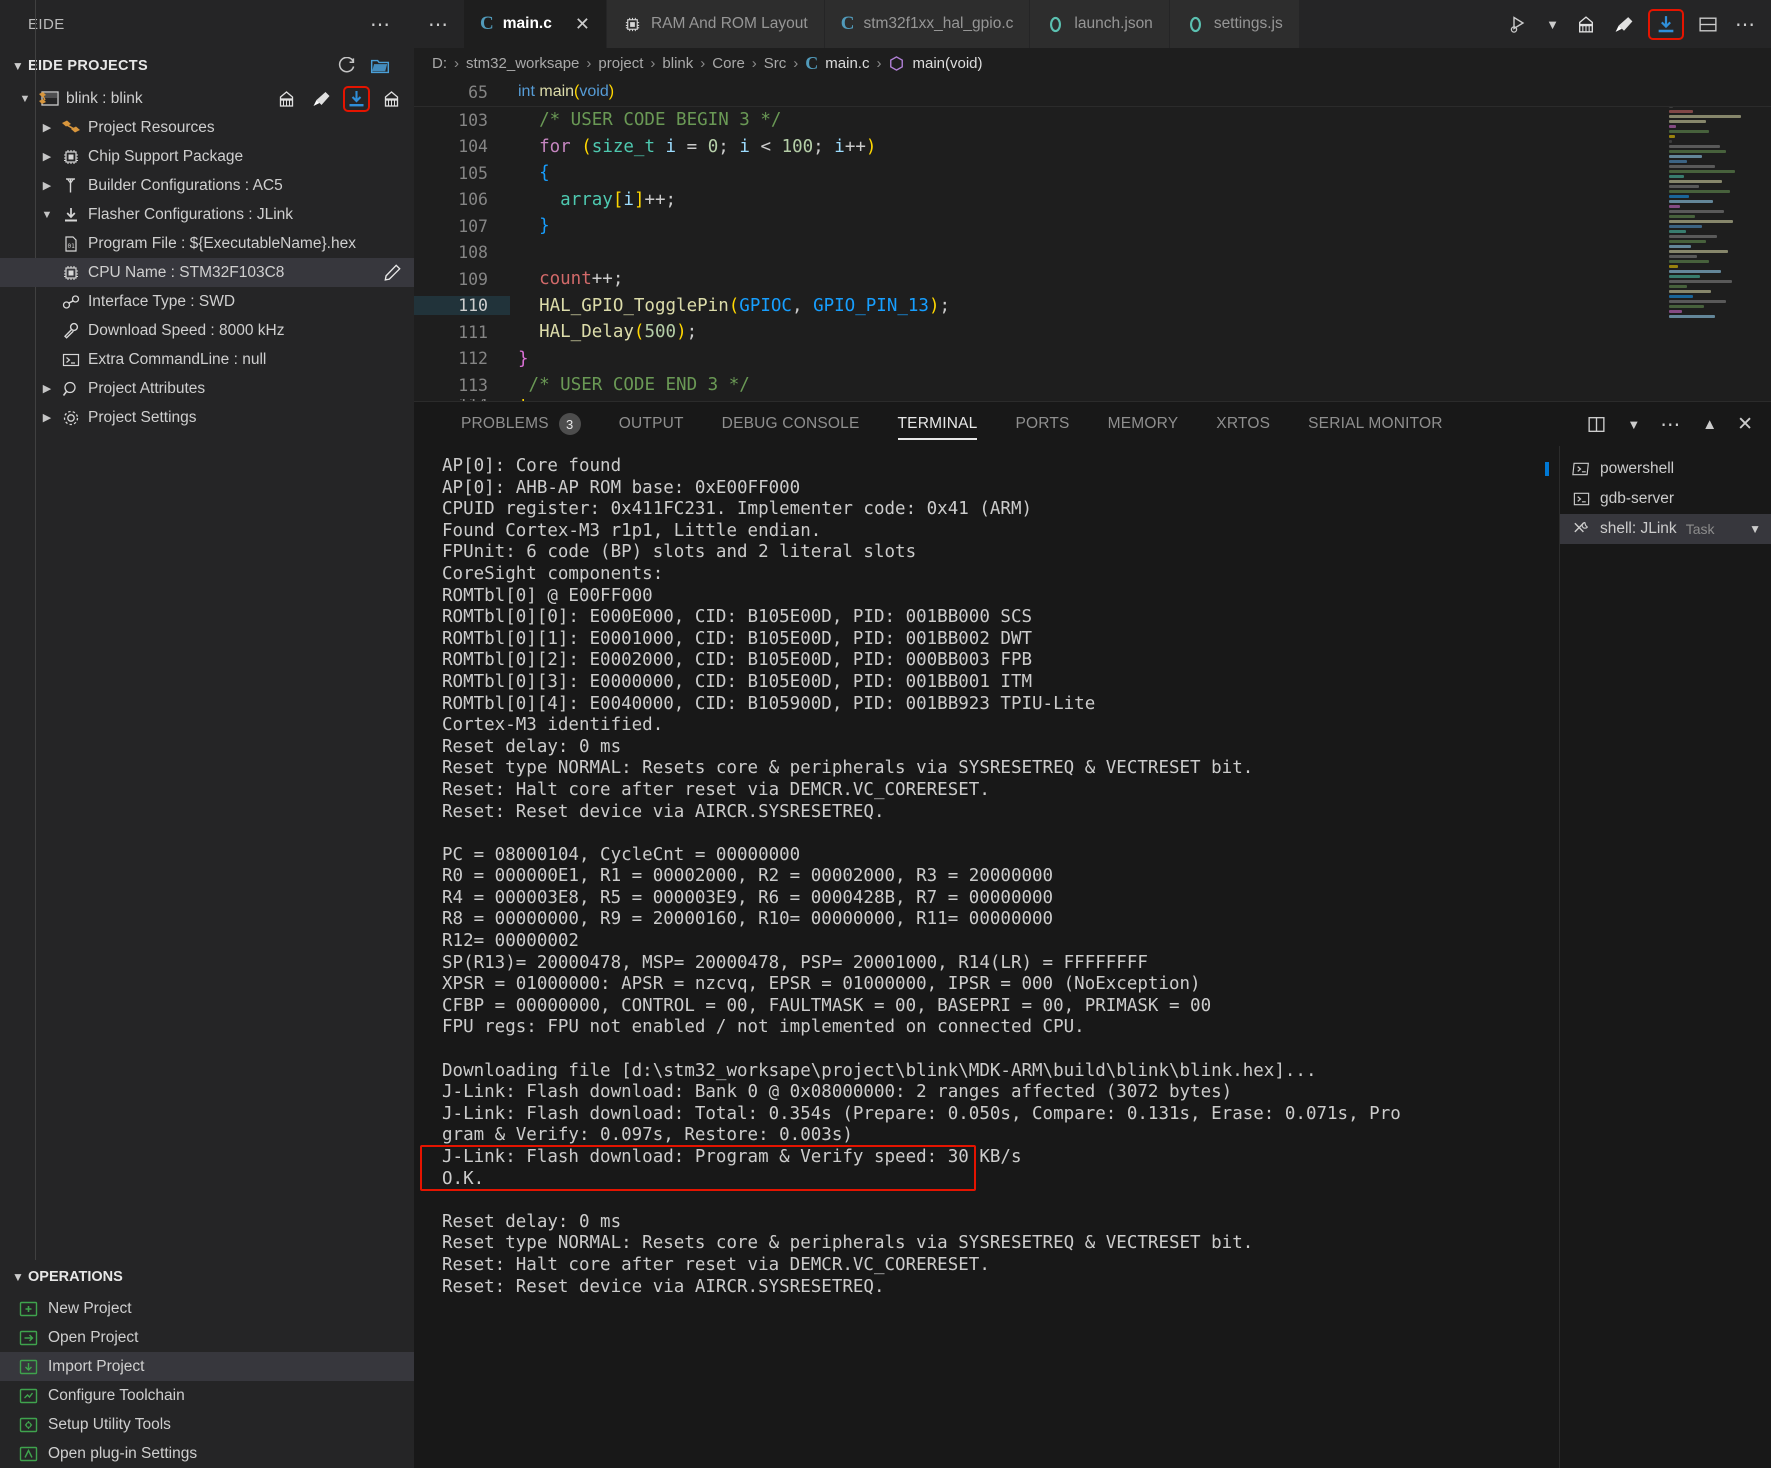 This screenshot has height=1468, width=1771. I want to click on tree-item-builder-configurations: ▶ Builder Configurations : AC5, so click(207, 185).